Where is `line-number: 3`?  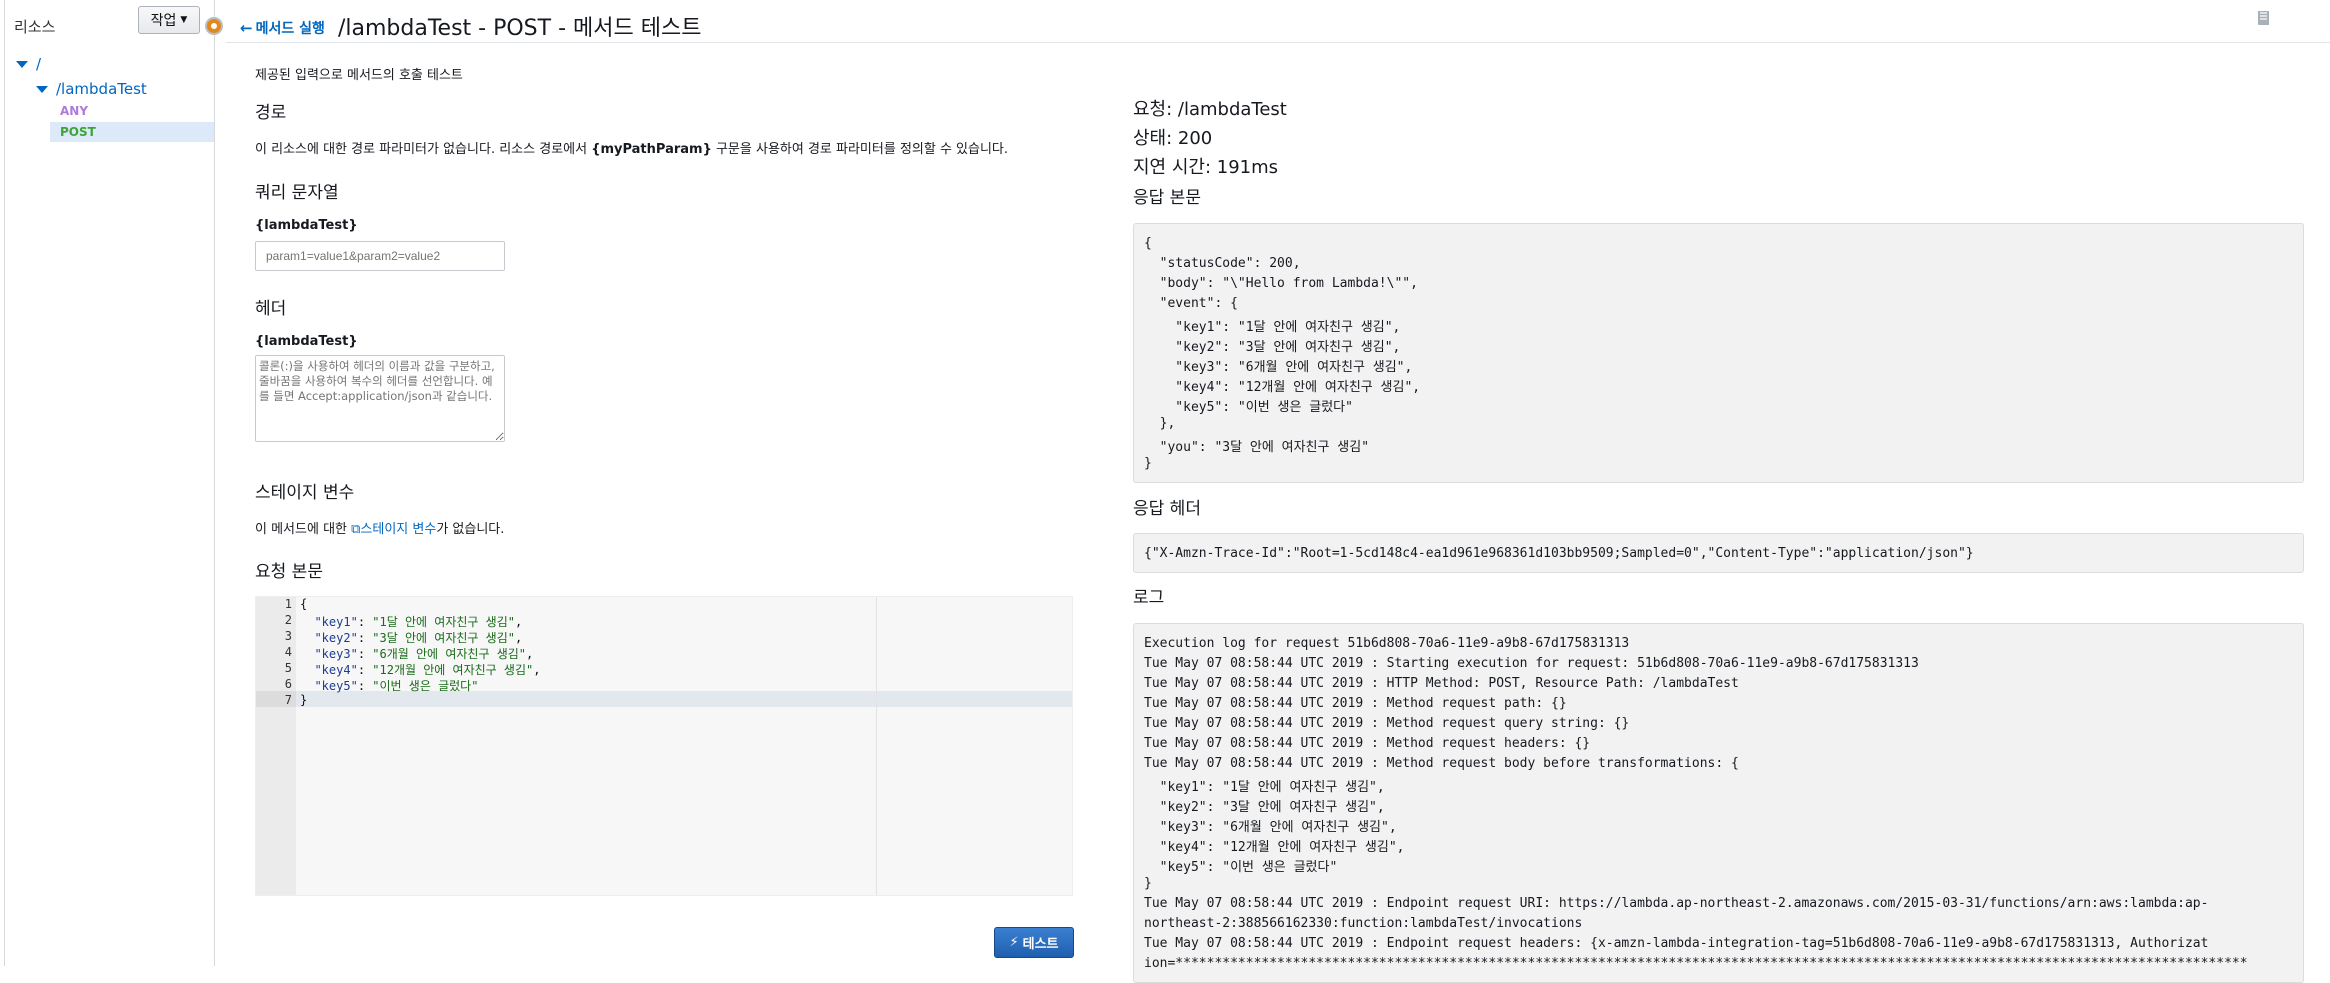 line-number: 3 is located at coordinates (288, 636).